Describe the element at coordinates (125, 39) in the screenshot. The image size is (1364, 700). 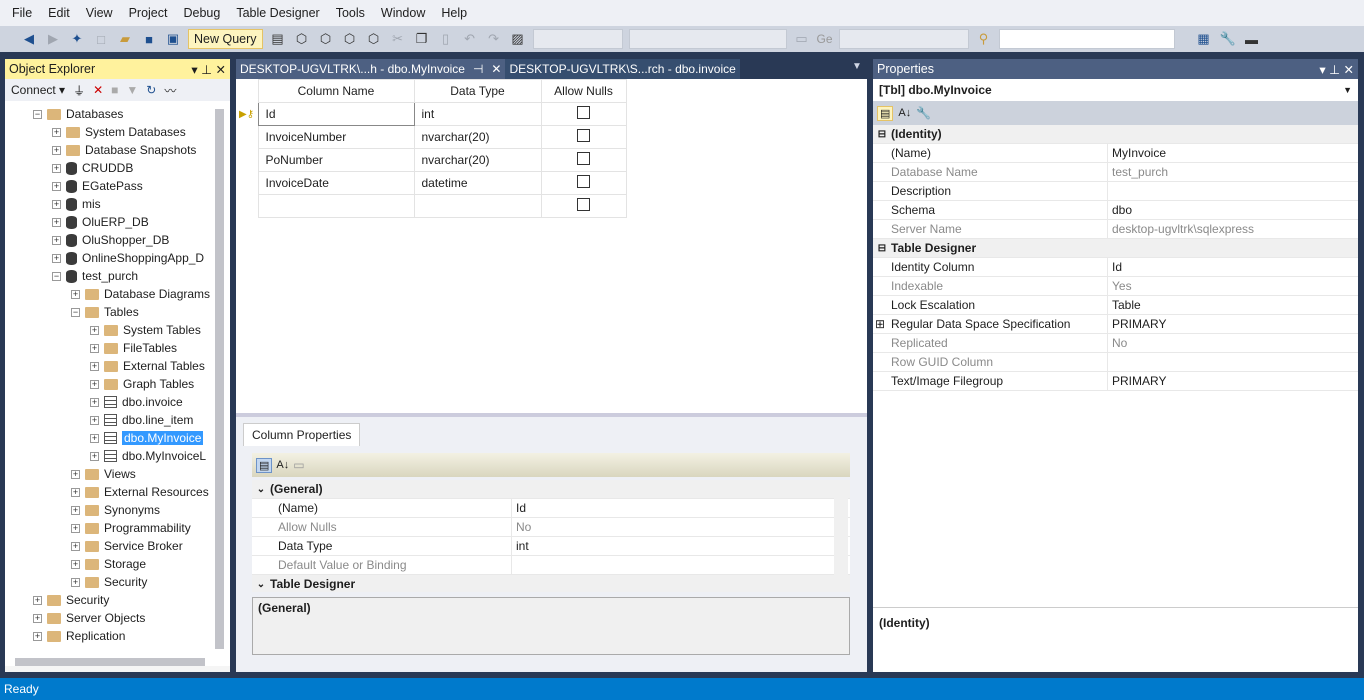
I see `open-file-icon: ▰` at that location.